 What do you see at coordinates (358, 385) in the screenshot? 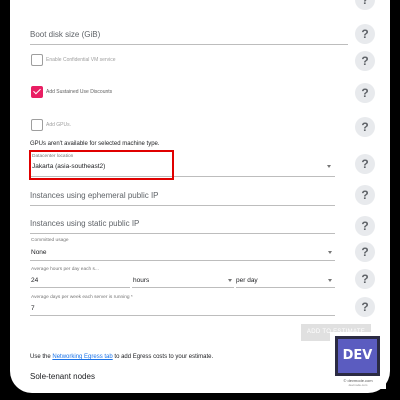
I see `watermark-sub: devmode.com` at bounding box center [358, 385].